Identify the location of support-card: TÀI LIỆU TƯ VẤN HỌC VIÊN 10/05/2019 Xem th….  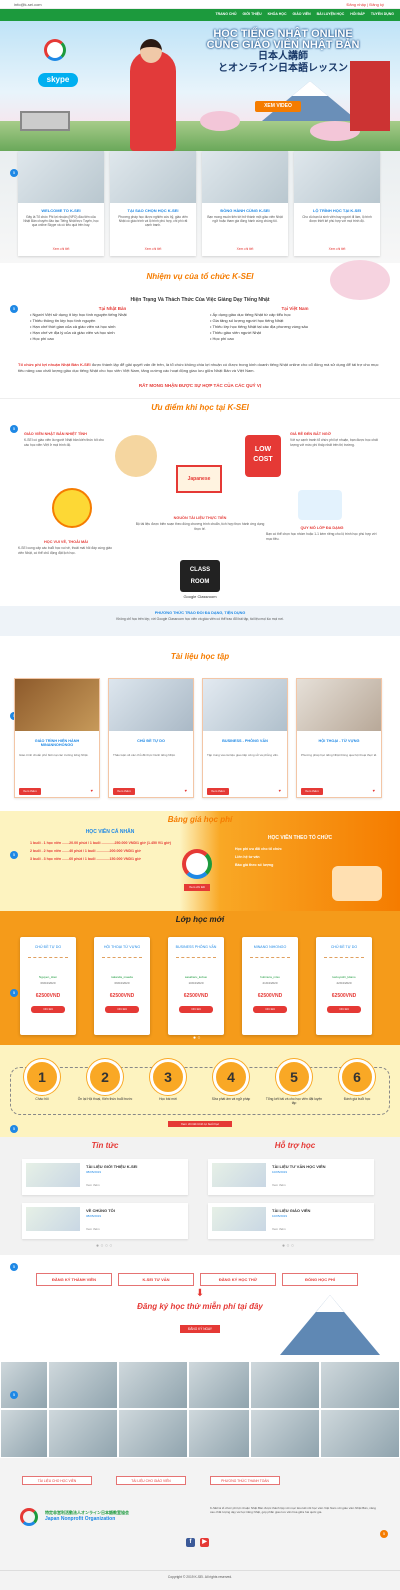
(291, 1177).